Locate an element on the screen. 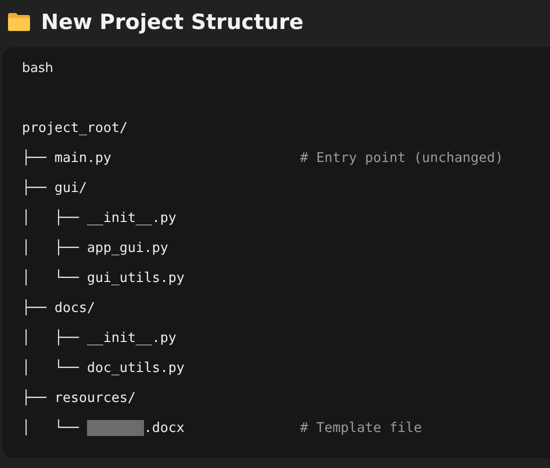 The width and height of the screenshot is (550, 468). code-comment: # Entry point (unchanged) is located at coordinates (402, 158).